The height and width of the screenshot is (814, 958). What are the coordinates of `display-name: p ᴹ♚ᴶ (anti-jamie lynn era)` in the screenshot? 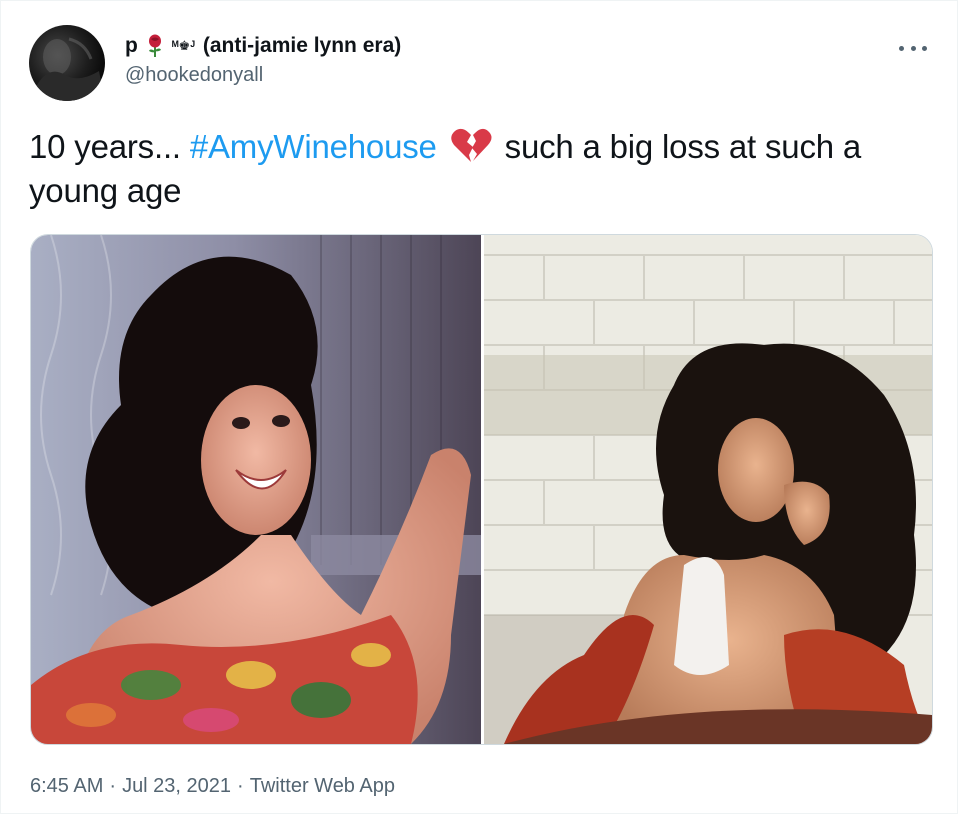 It's located at (263, 46).